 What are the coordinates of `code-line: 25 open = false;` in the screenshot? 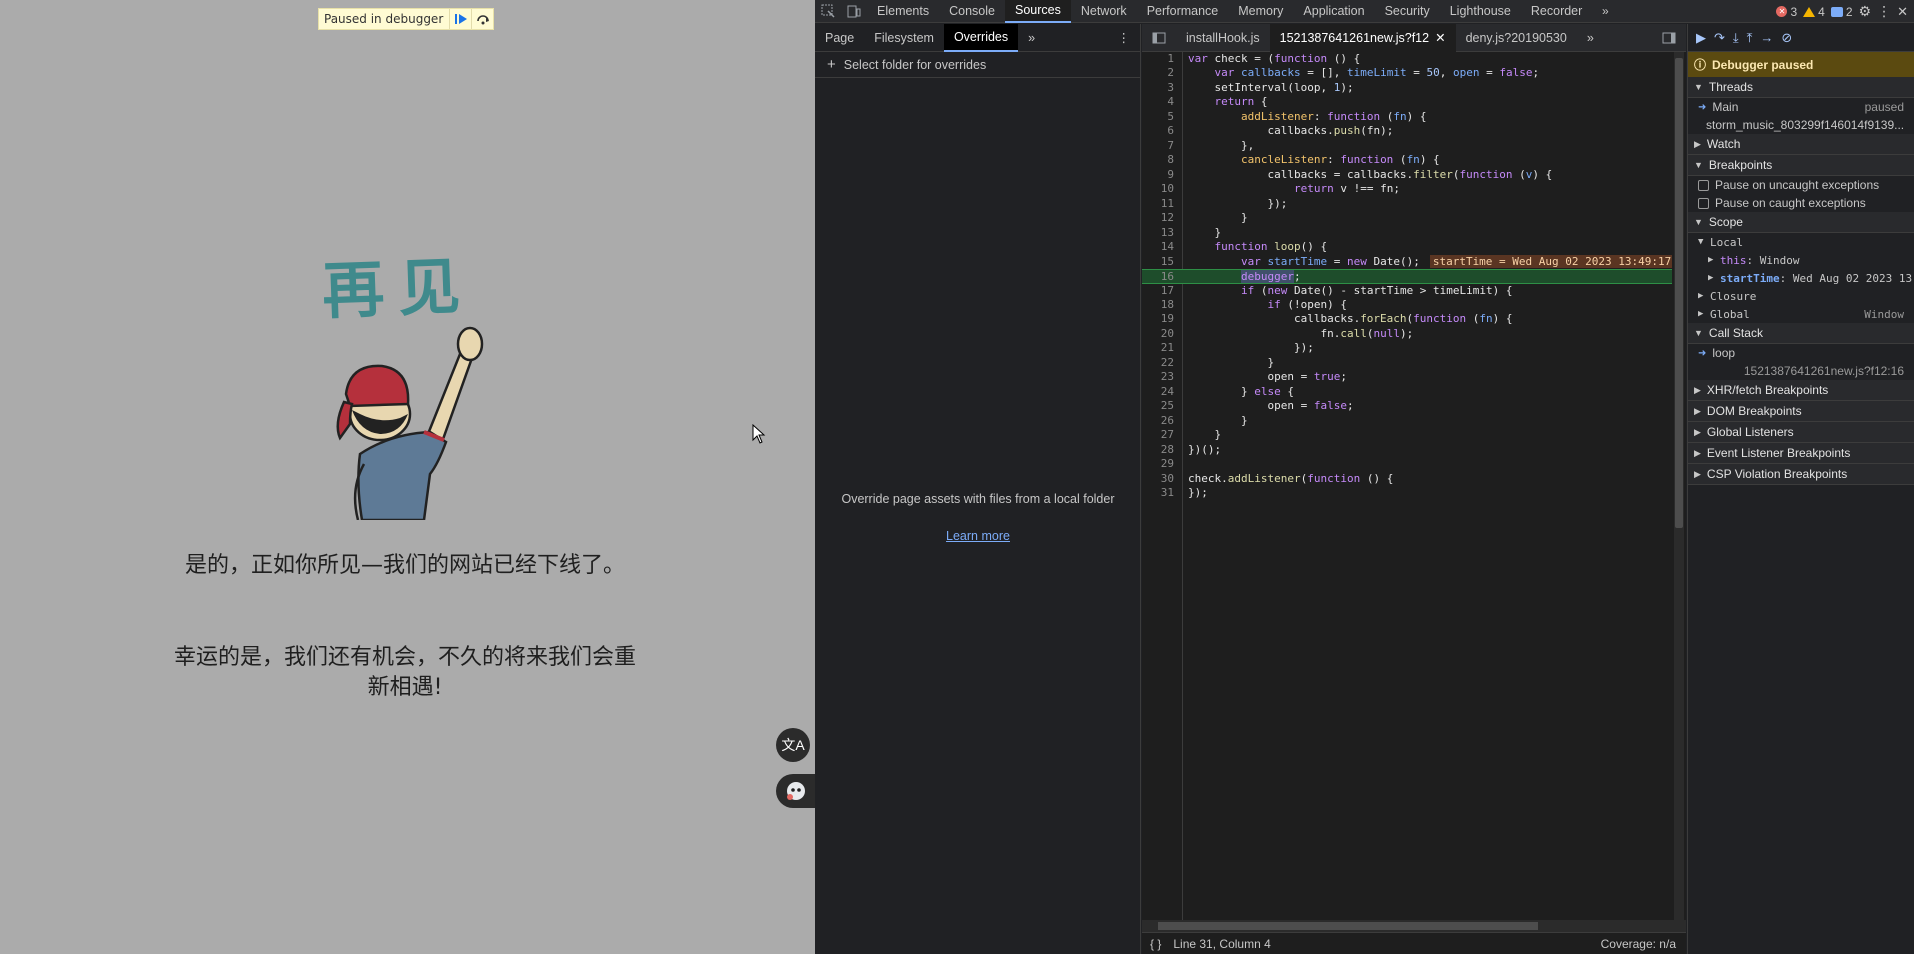 It's located at (1257, 406).